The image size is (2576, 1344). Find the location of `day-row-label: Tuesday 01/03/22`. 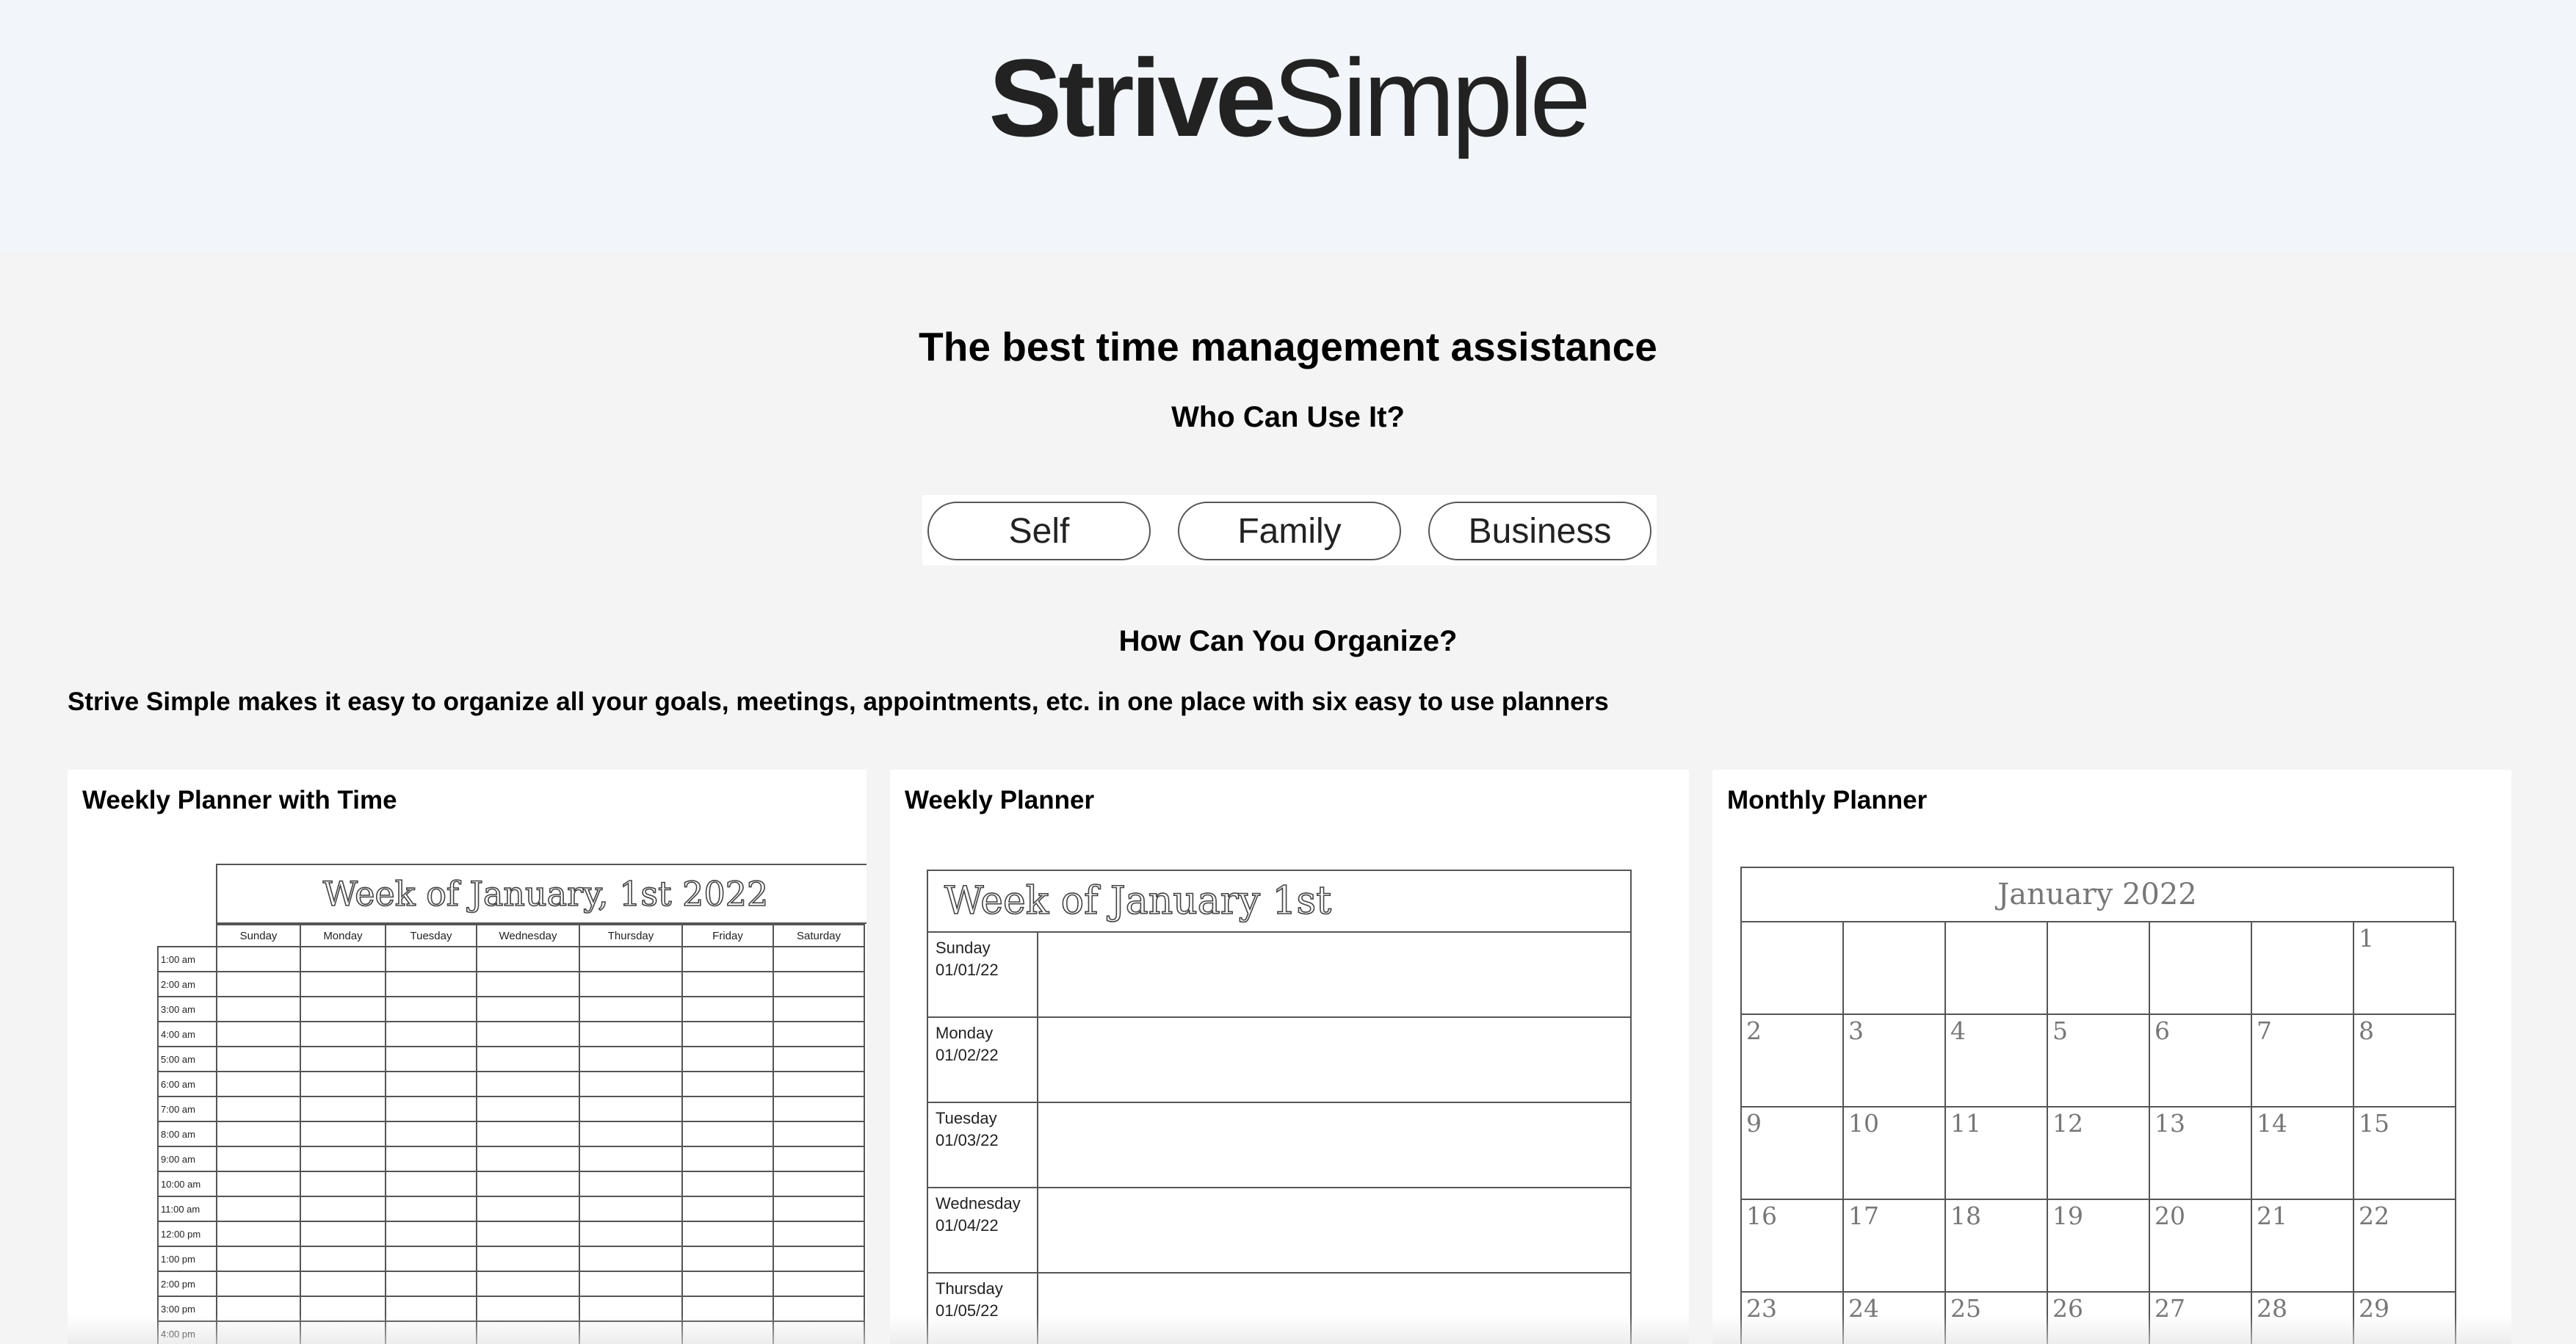

day-row-label: Tuesday 01/03/22 is located at coordinates (983, 1145).